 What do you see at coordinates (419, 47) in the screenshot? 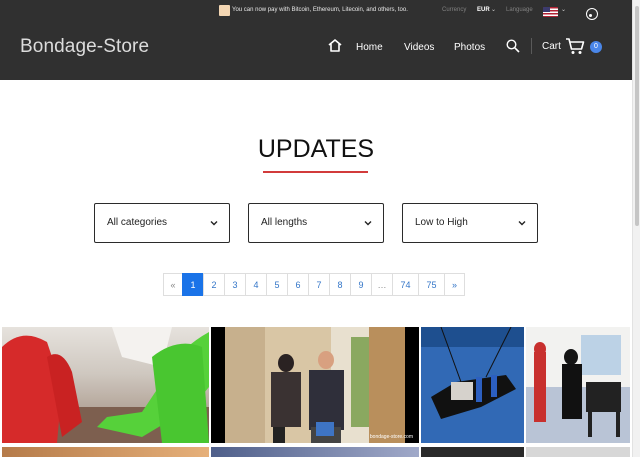
I see `nav-videos: Videos` at bounding box center [419, 47].